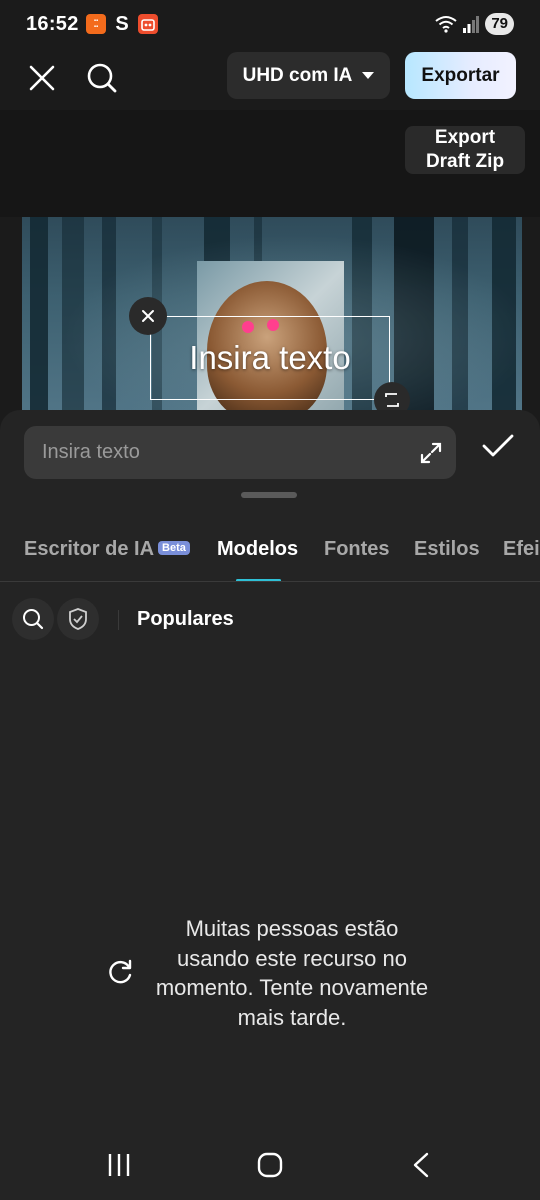  What do you see at coordinates (52, 24) in the screenshot?
I see `status-time: 16:52` at bounding box center [52, 24].